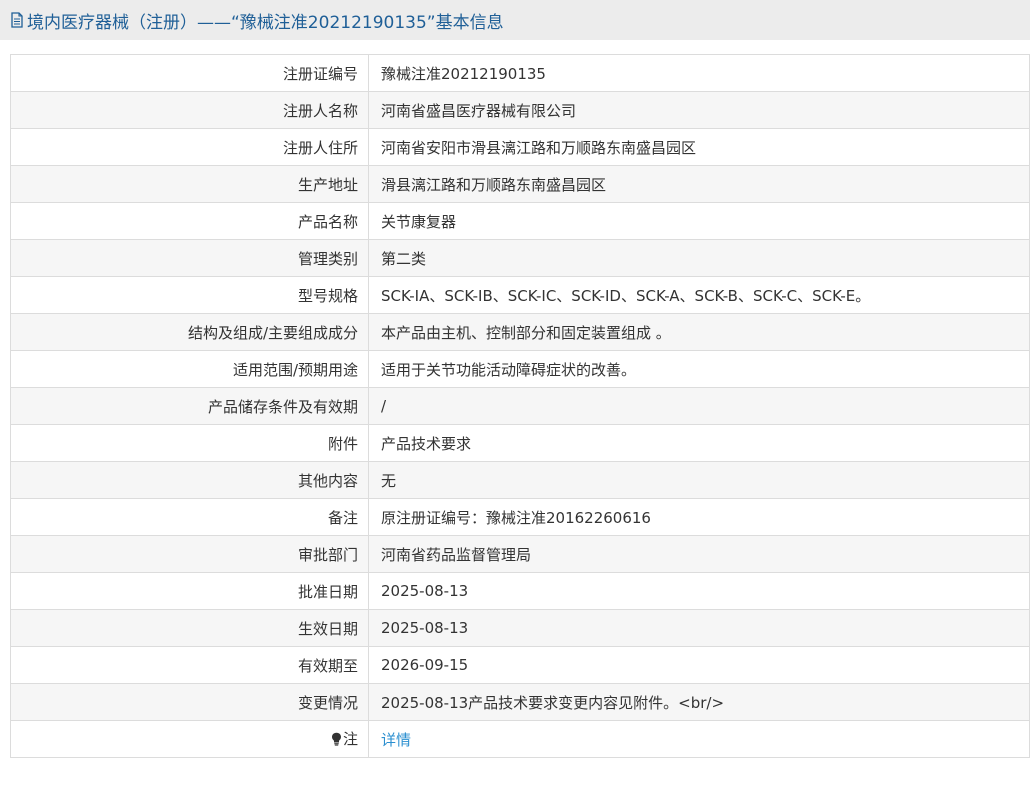 The width and height of the screenshot is (1030, 785). I want to click on field-value: 原注册证编号：豫械注准20162260616, so click(699, 517).